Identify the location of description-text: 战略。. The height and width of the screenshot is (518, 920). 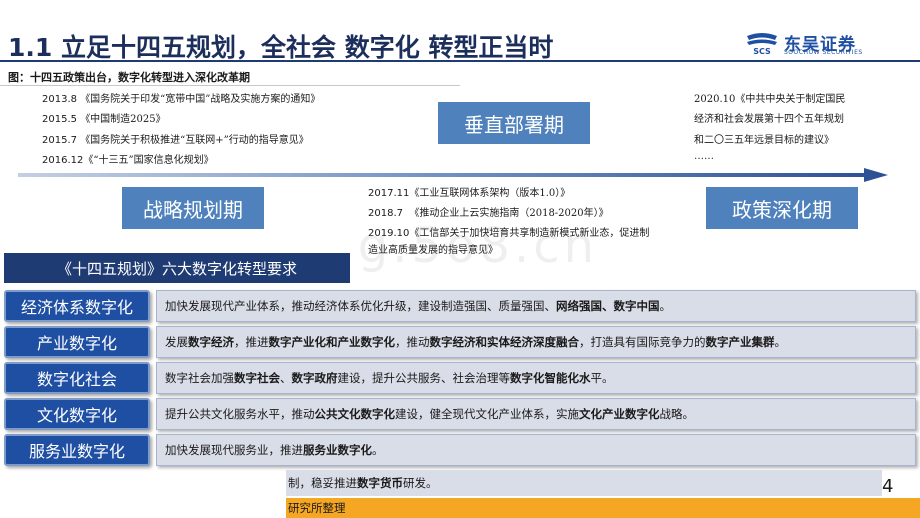
(677, 414).